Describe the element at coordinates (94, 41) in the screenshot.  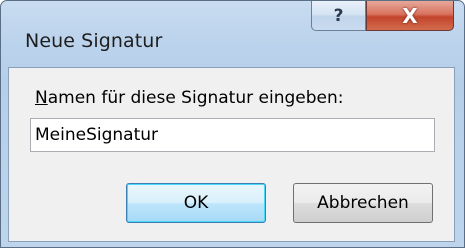
I see `dialog-title: Neue Signatur` at that location.